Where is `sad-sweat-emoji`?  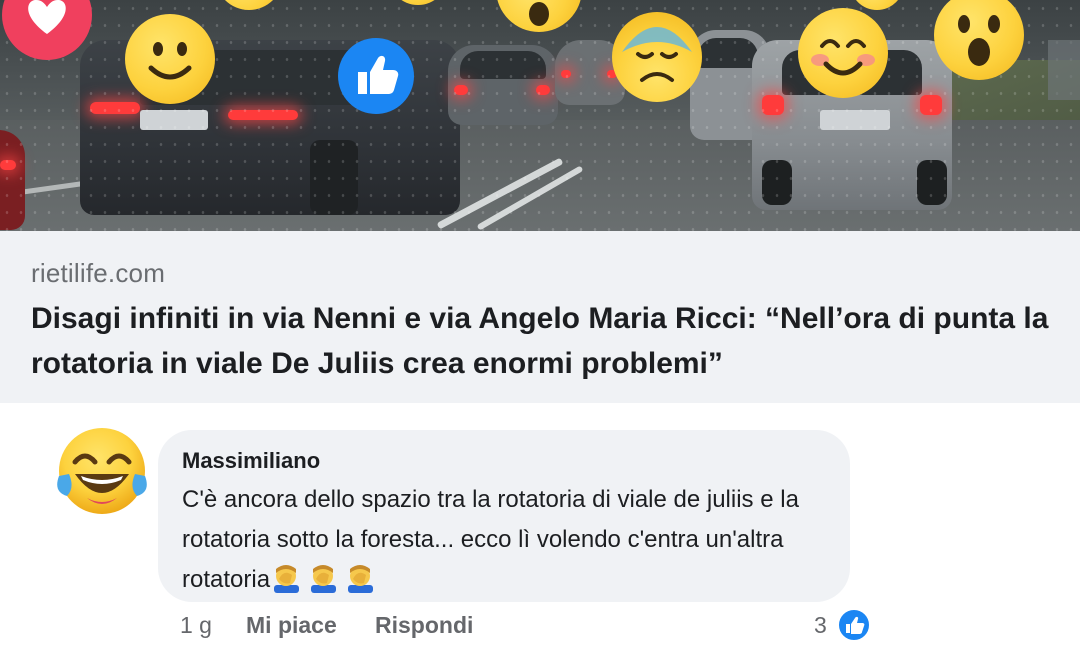
sad-sweat-emoji is located at coordinates (657, 57).